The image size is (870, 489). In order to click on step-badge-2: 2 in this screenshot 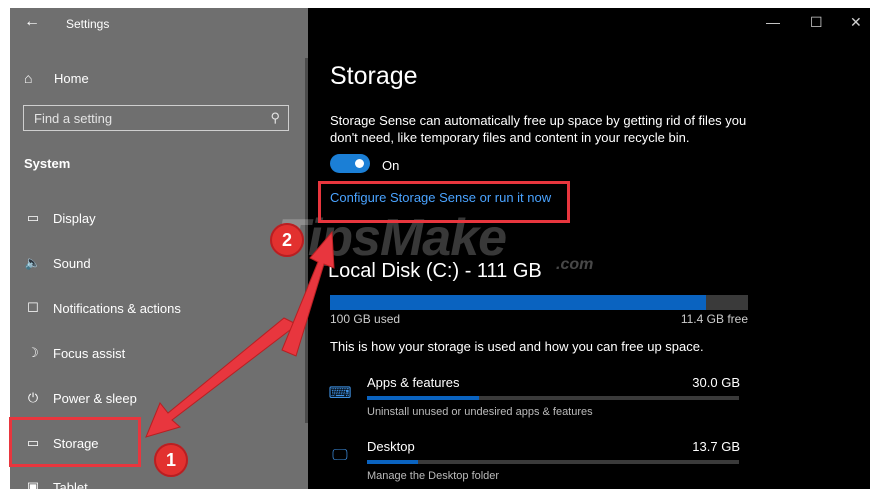, I will do `click(287, 240)`.